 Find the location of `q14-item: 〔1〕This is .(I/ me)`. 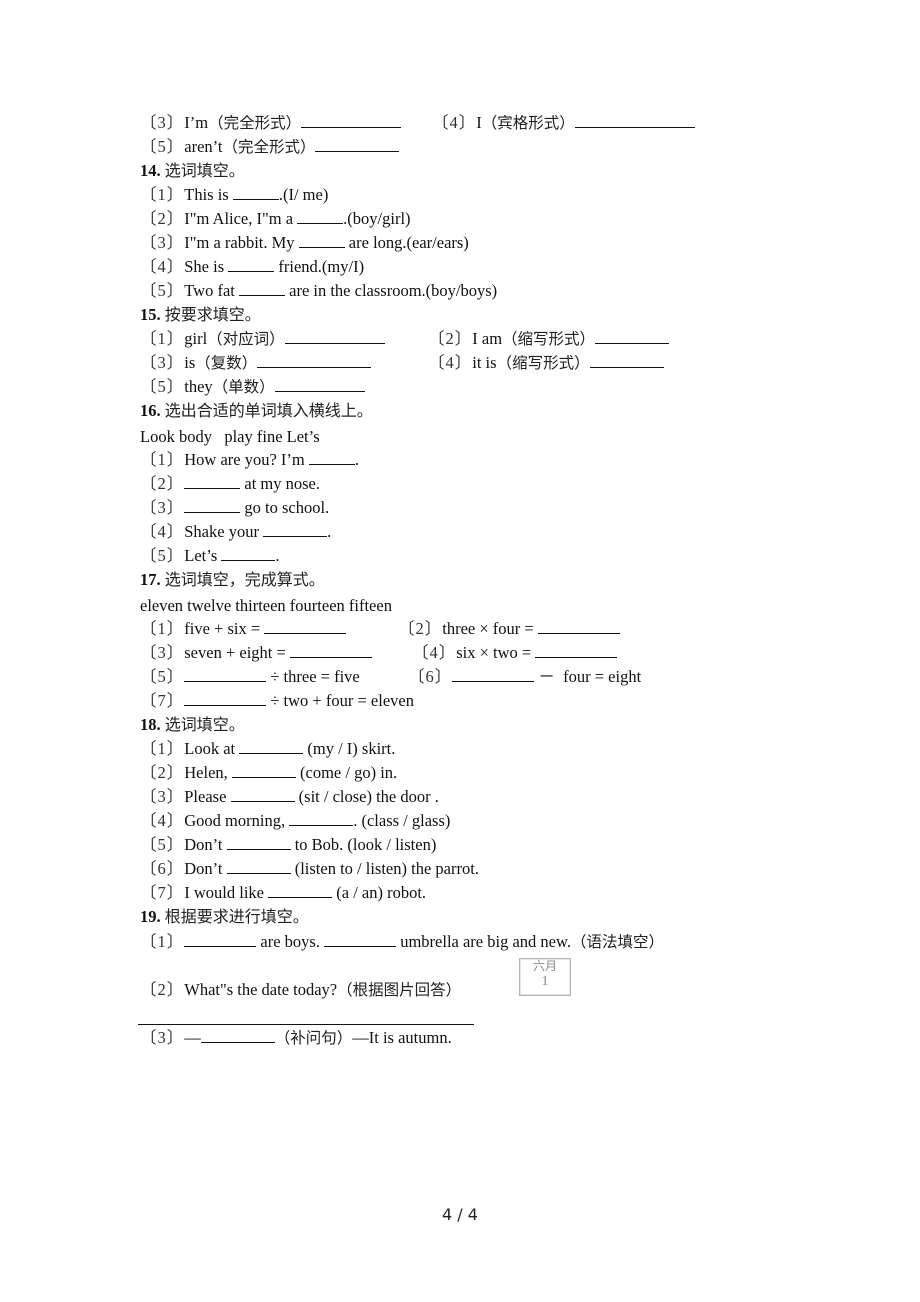

q14-item: 〔1〕This is .(I/ me) is located at coordinates (234, 194).